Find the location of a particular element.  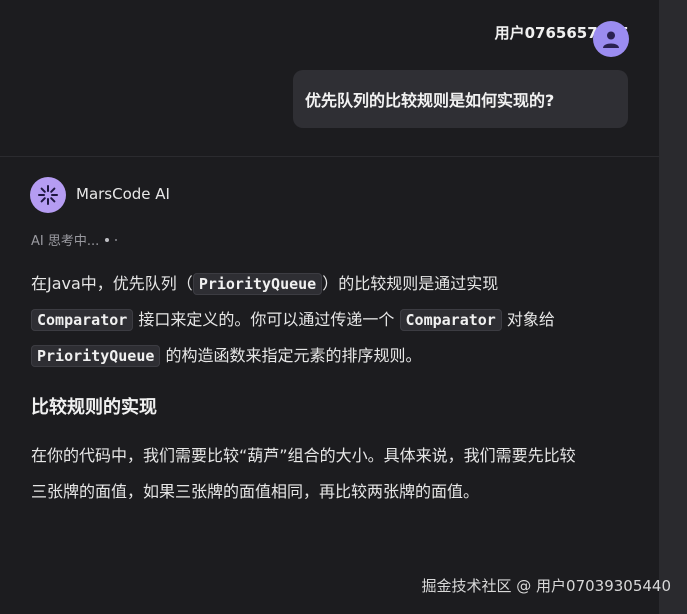

text-span: 的构造函数来指定元素的排序规则。 is located at coordinates (293, 355).